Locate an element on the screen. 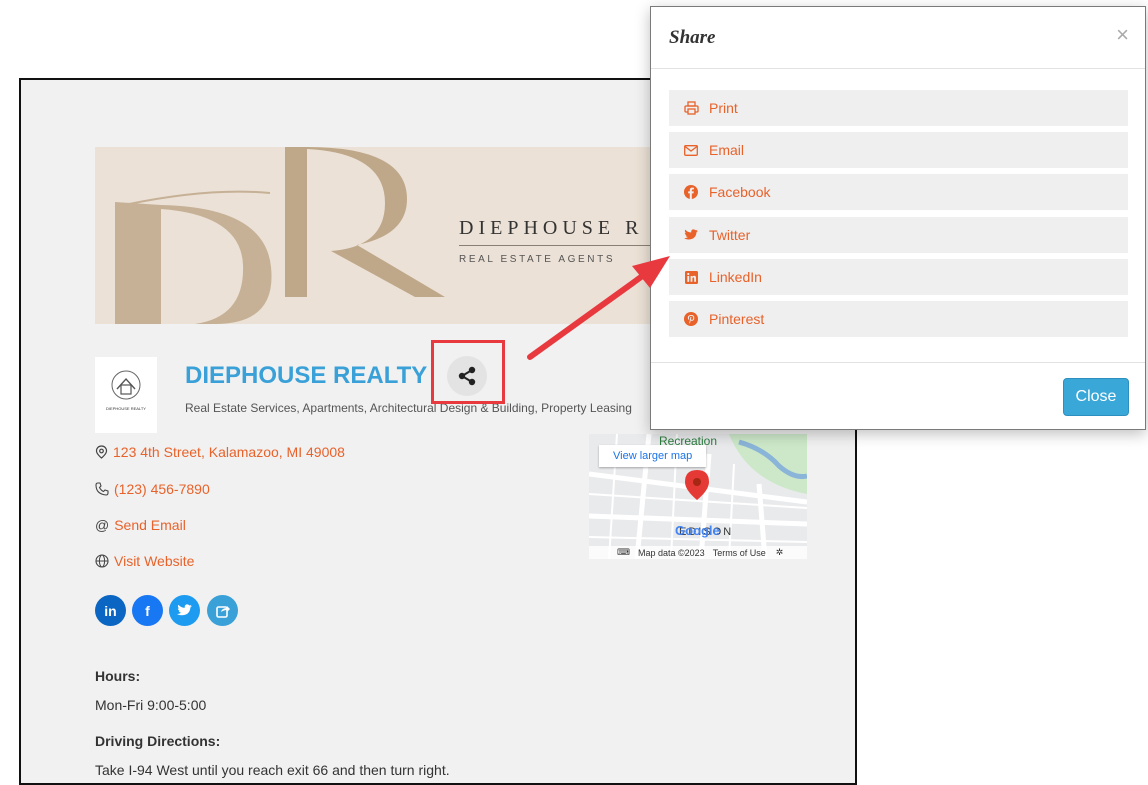  share-item-label: Print is located at coordinates (723, 108).